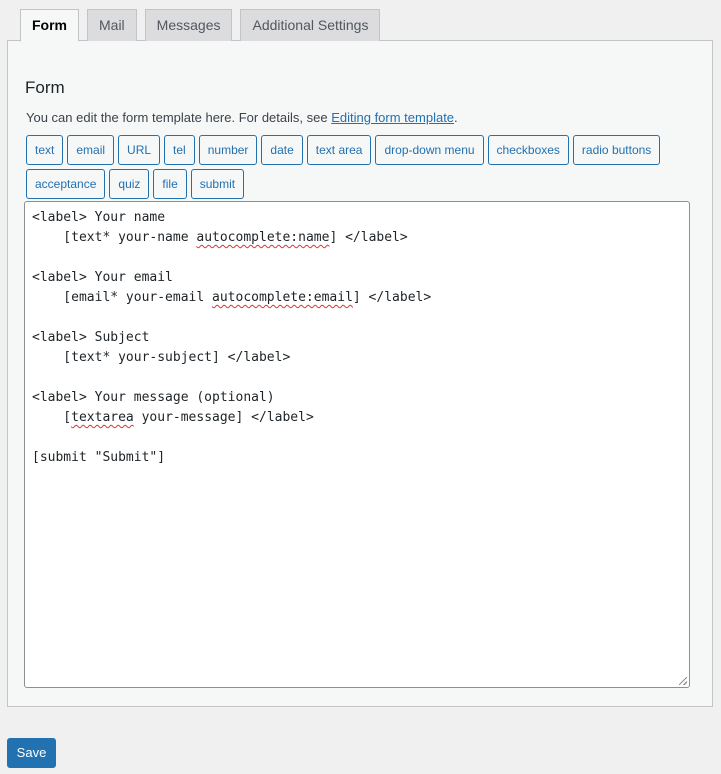  Describe the element at coordinates (112, 25) in the screenshot. I see `tab-mail: Mail` at that location.